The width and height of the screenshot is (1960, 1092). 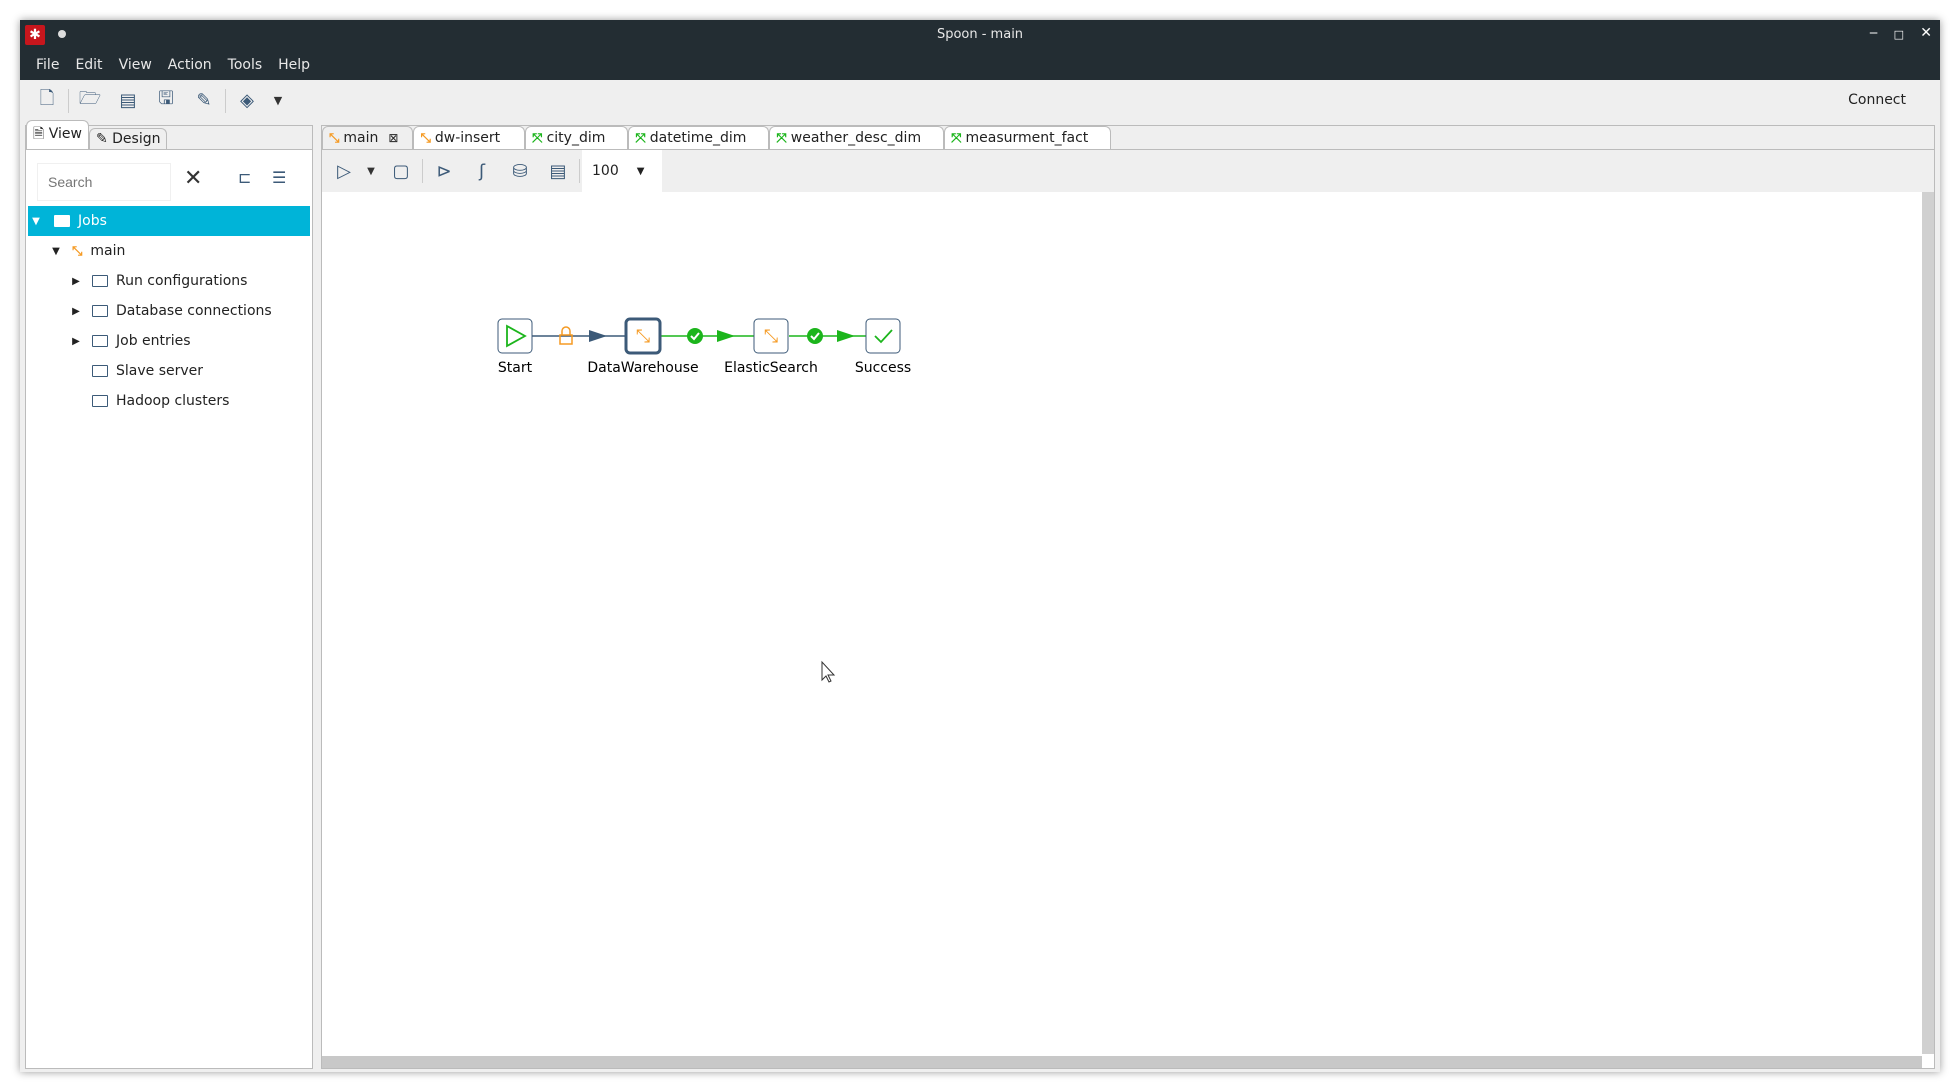 What do you see at coordinates (57, 134) in the screenshot?
I see `tab-view: 🗎 View` at bounding box center [57, 134].